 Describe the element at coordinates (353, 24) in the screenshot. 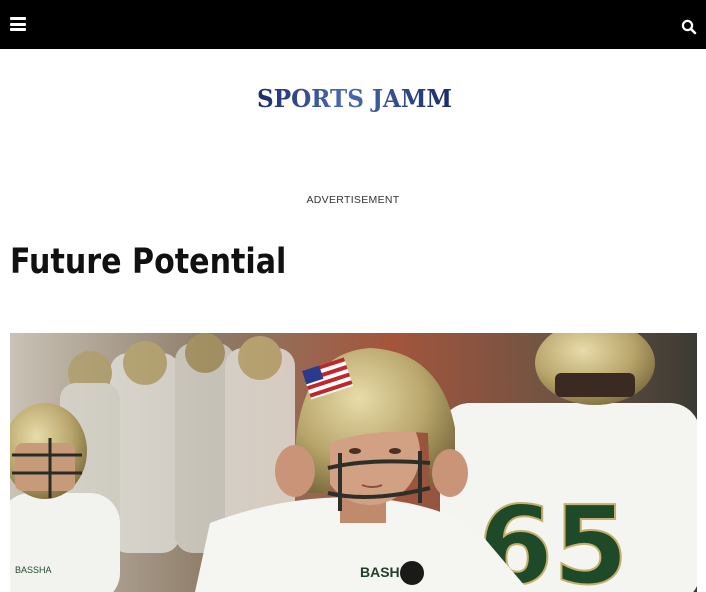

I see `top-navigation-bar` at that location.